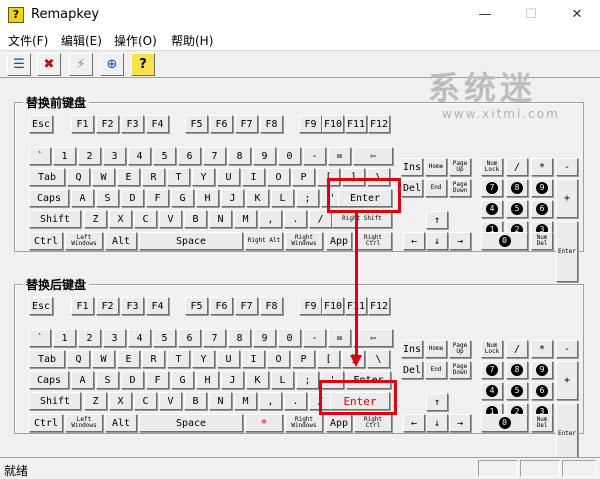 The image size is (600, 479). What do you see at coordinates (437, 241) in the screenshot?
I see `key-arrow-down: ↓` at bounding box center [437, 241].